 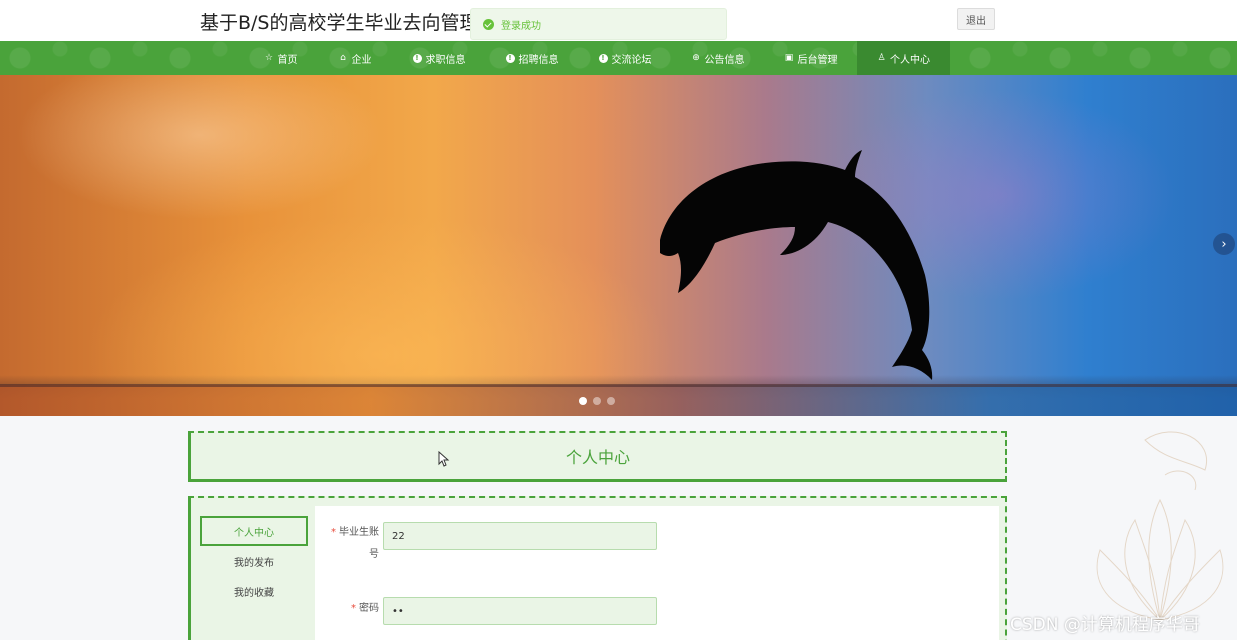 What do you see at coordinates (355, 543) in the screenshot?
I see `account-label: * 毕业生账号` at bounding box center [355, 543].